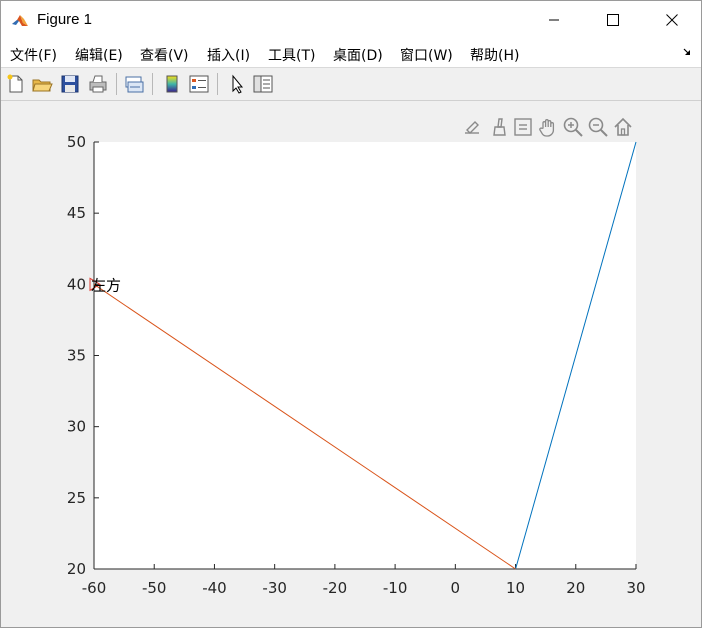 The image size is (702, 628). I want to click on title-bar: Figure 1, so click(351, 20).